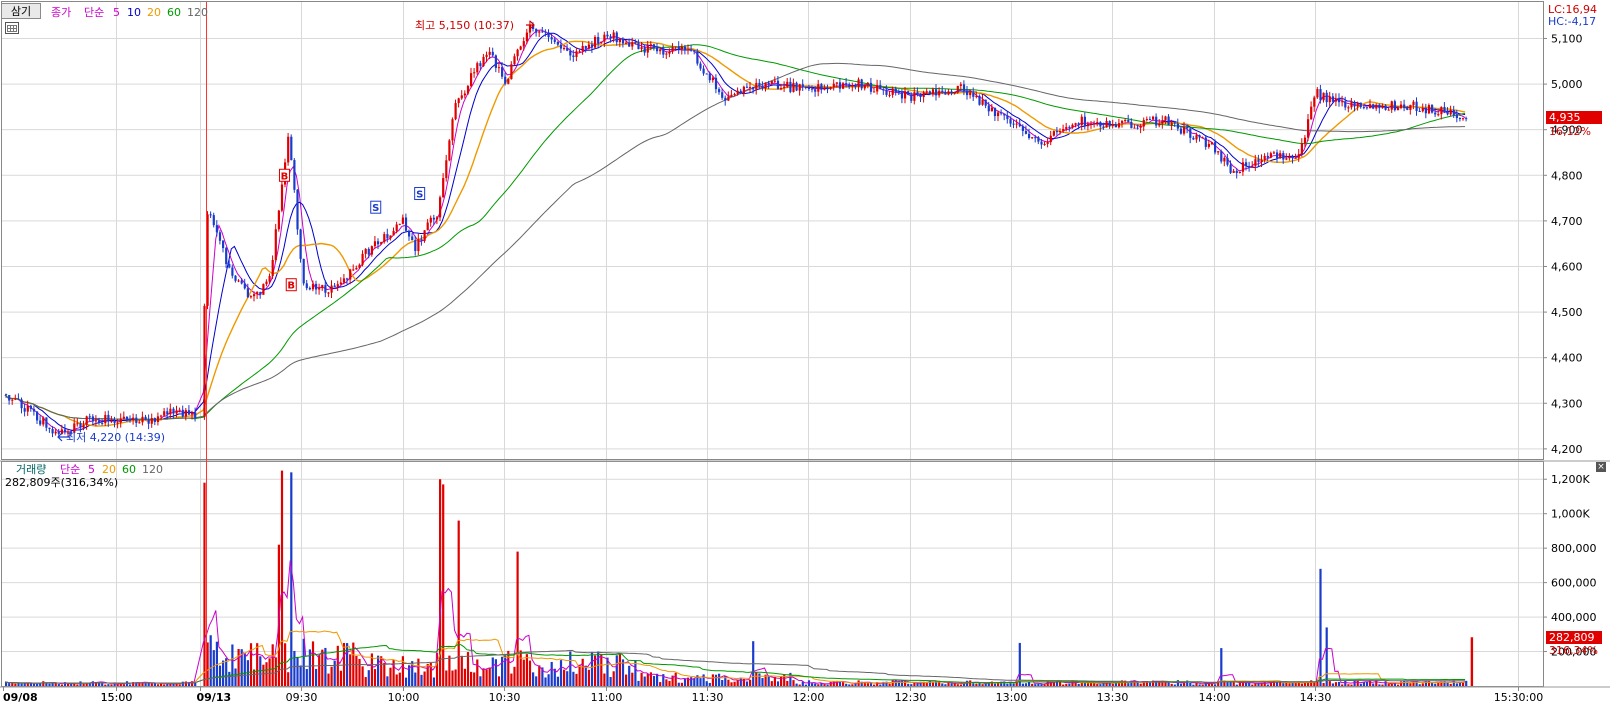  I want to click on time-tick-label: 14:30, so click(1316, 697).